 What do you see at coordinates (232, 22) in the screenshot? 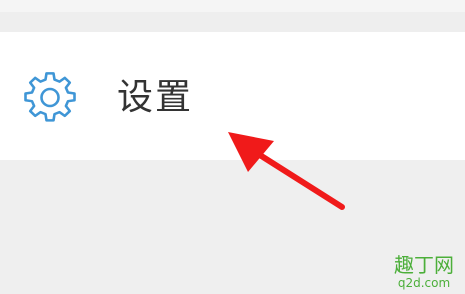
I see `section-gap` at bounding box center [232, 22].